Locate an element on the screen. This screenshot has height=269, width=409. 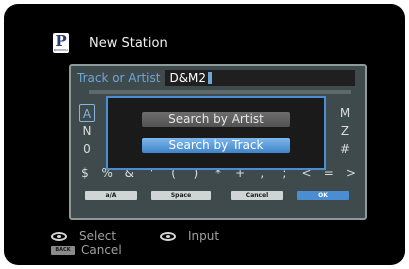
pandora-logo: P PANDORA is located at coordinates (61, 42).